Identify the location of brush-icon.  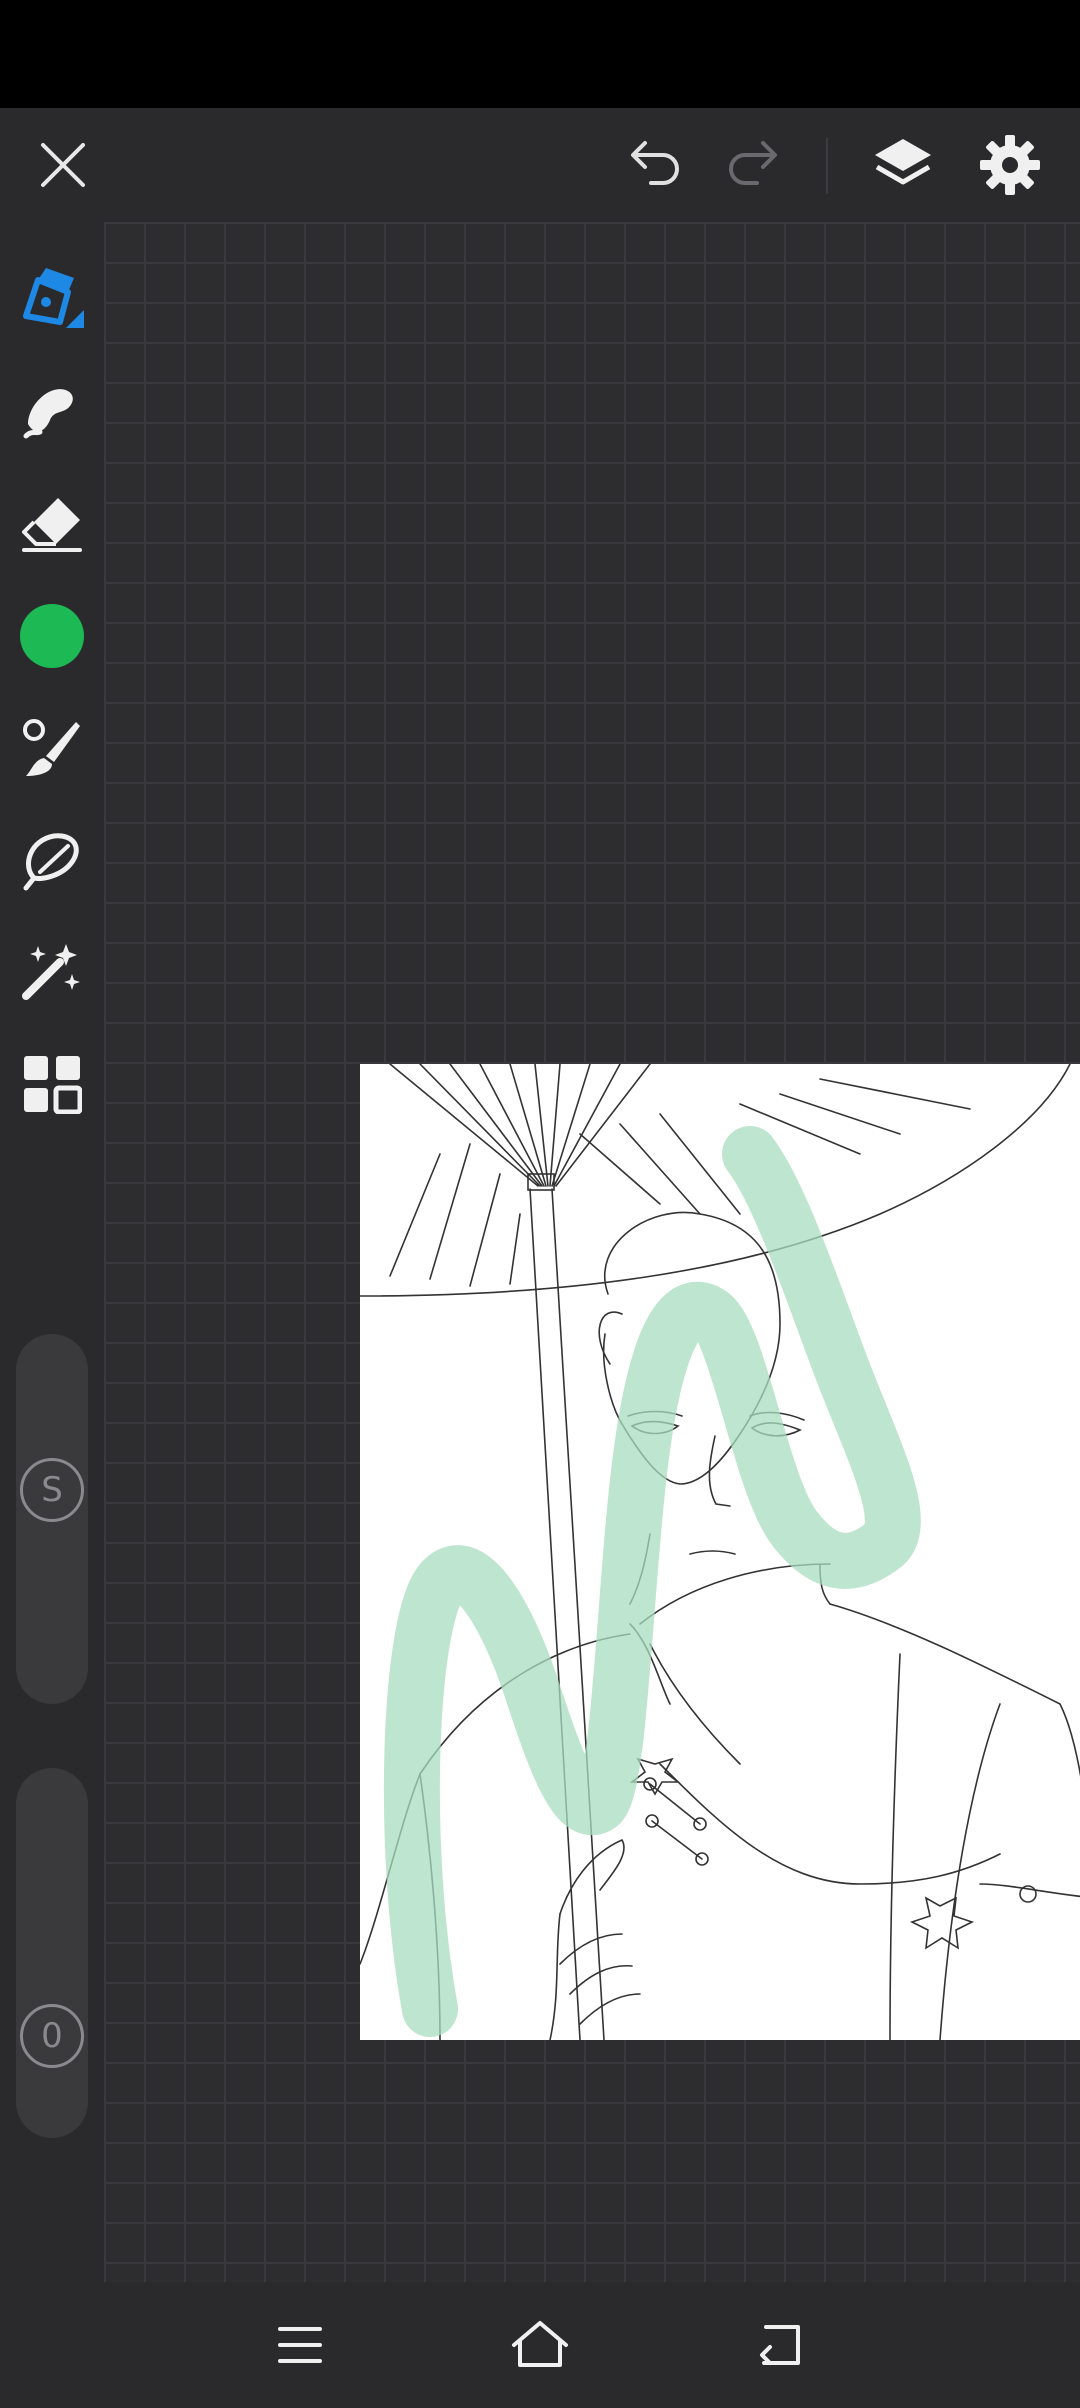
(51, 747).